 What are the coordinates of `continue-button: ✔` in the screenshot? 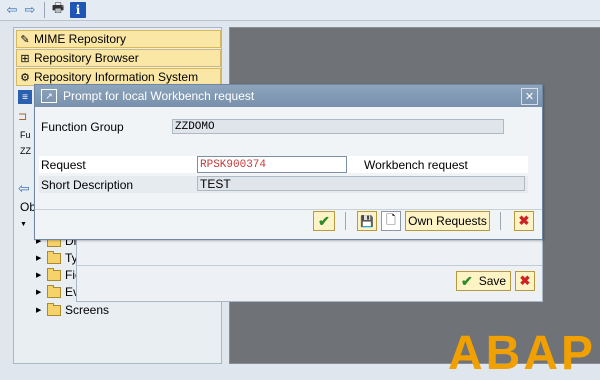 It's located at (324, 221).